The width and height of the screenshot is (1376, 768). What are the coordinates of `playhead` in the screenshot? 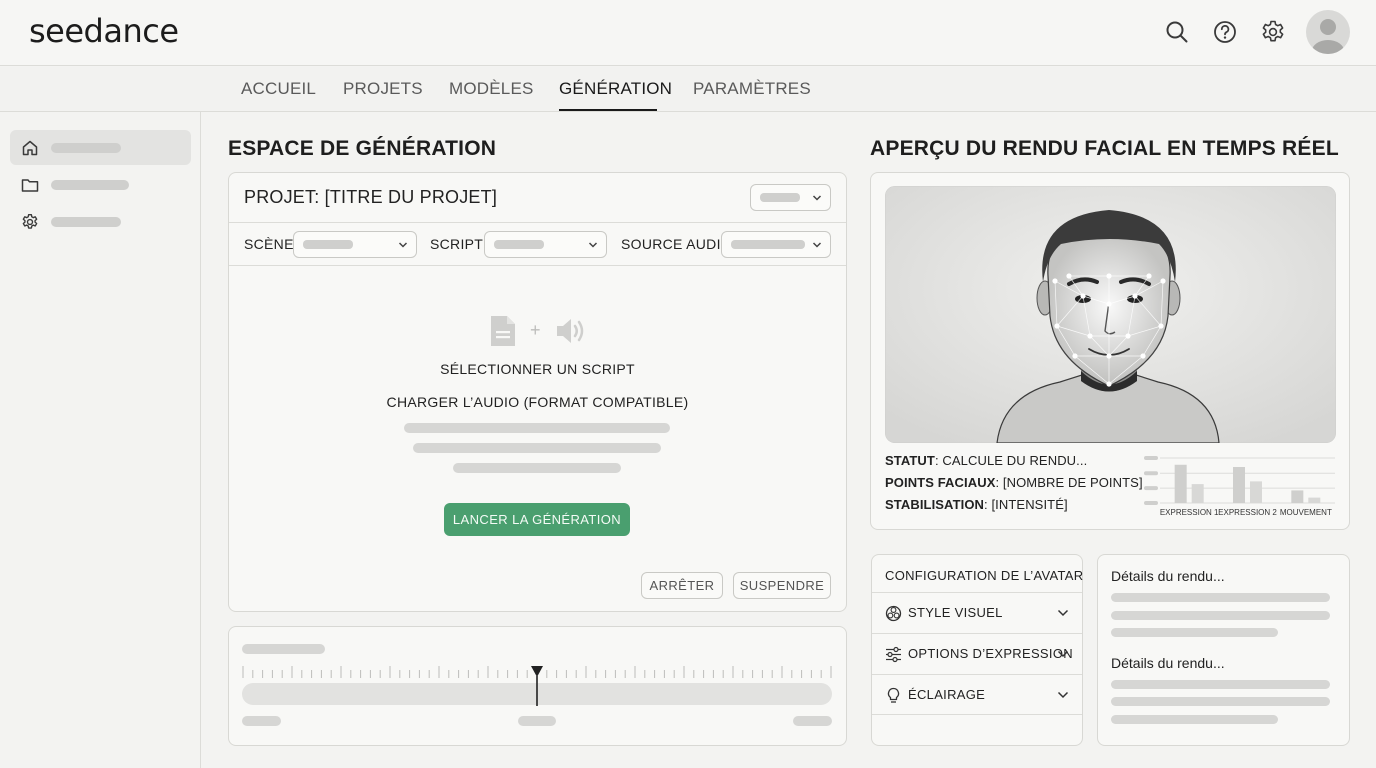 It's located at (537, 686).